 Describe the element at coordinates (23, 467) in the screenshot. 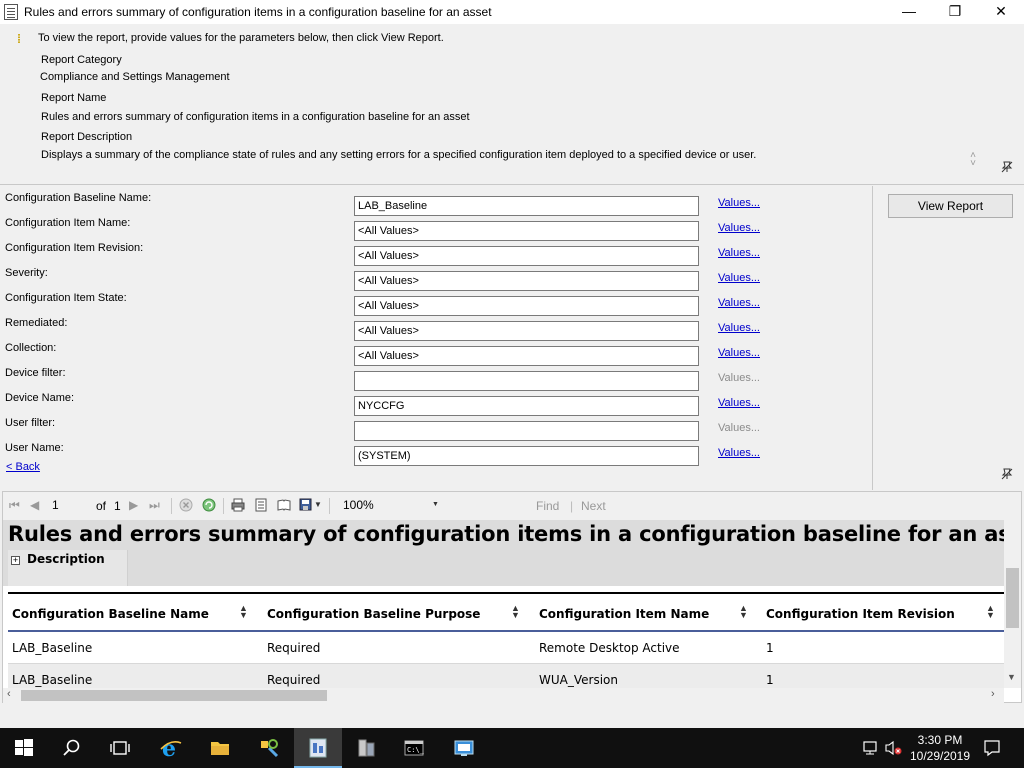

I see `back-link: < Back` at that location.